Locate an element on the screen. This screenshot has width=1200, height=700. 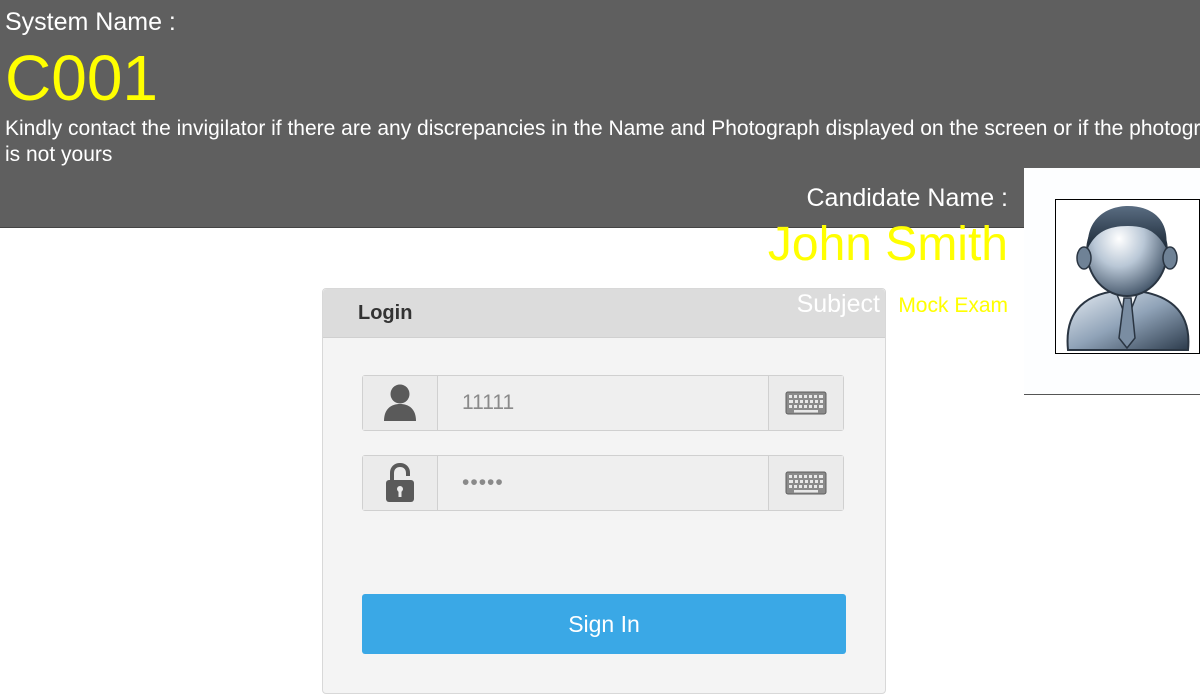
candidate-photo is located at coordinates (1127, 276).